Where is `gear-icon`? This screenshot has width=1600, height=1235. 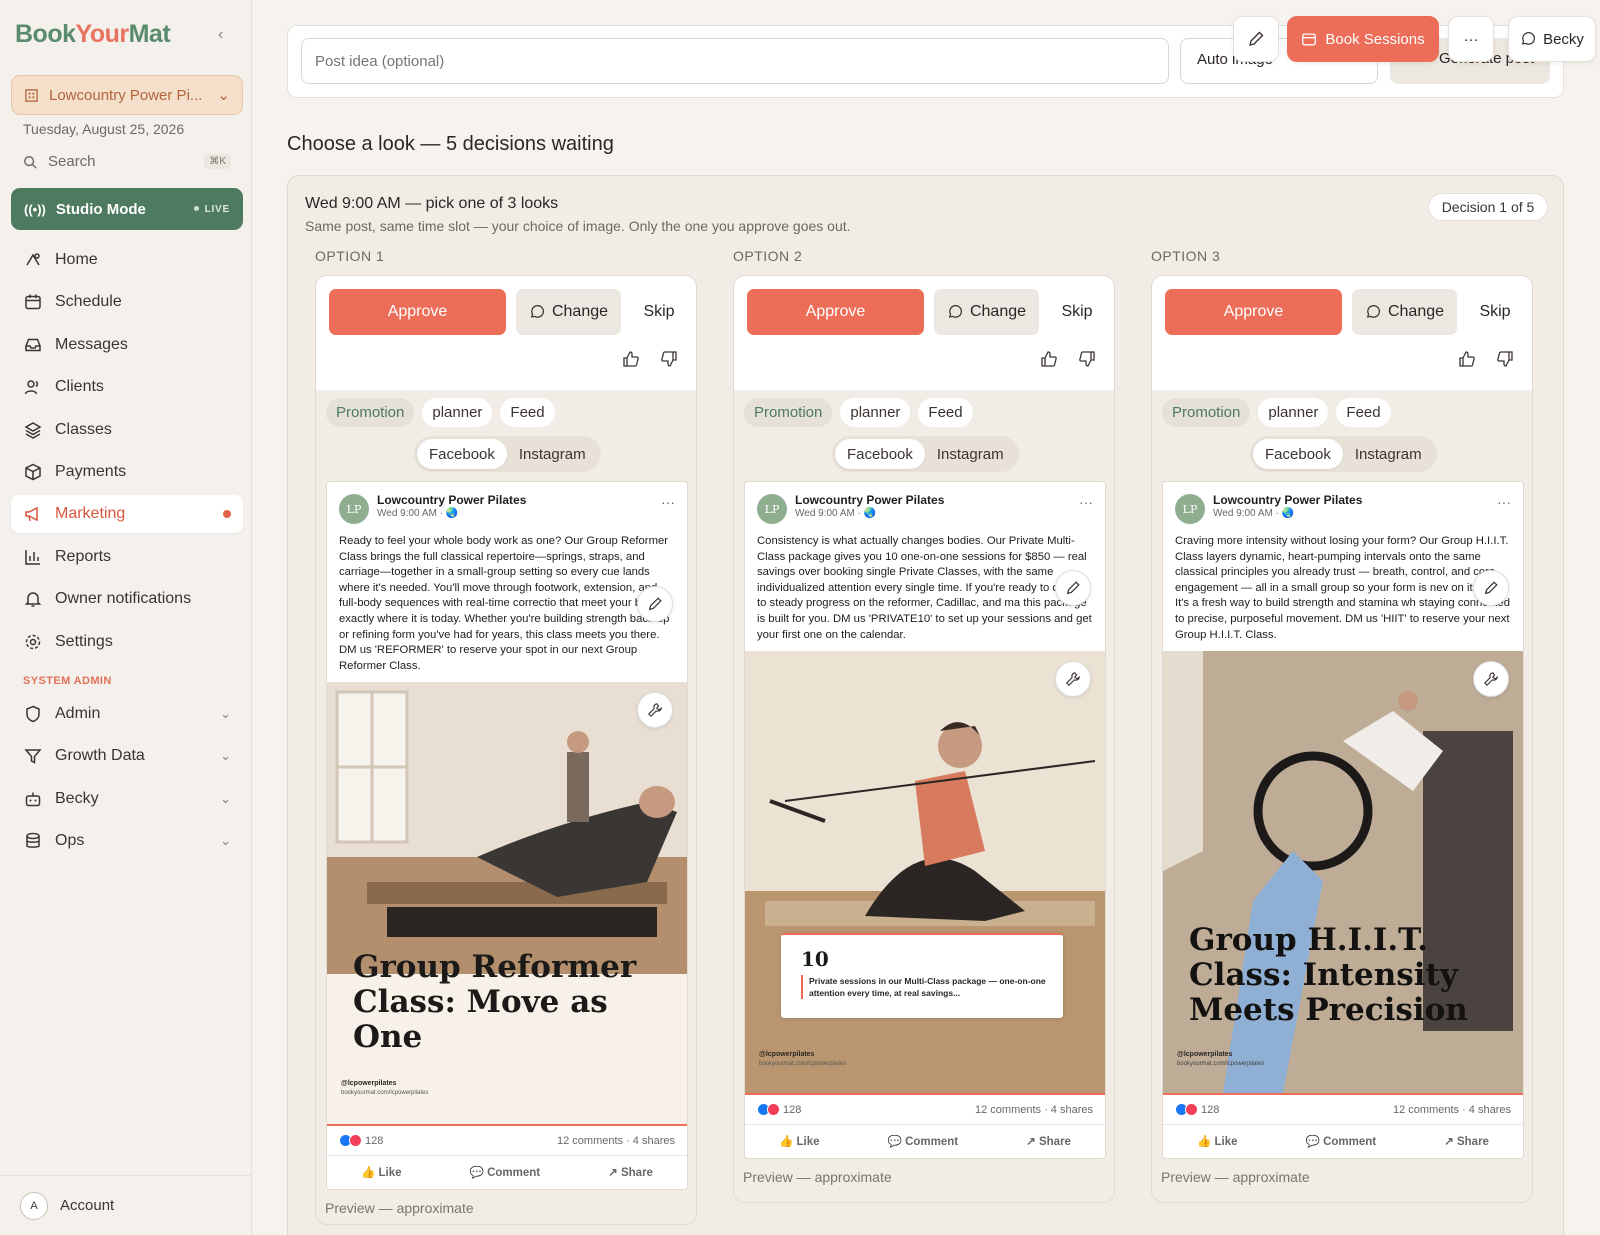
gear-icon is located at coordinates (33, 642).